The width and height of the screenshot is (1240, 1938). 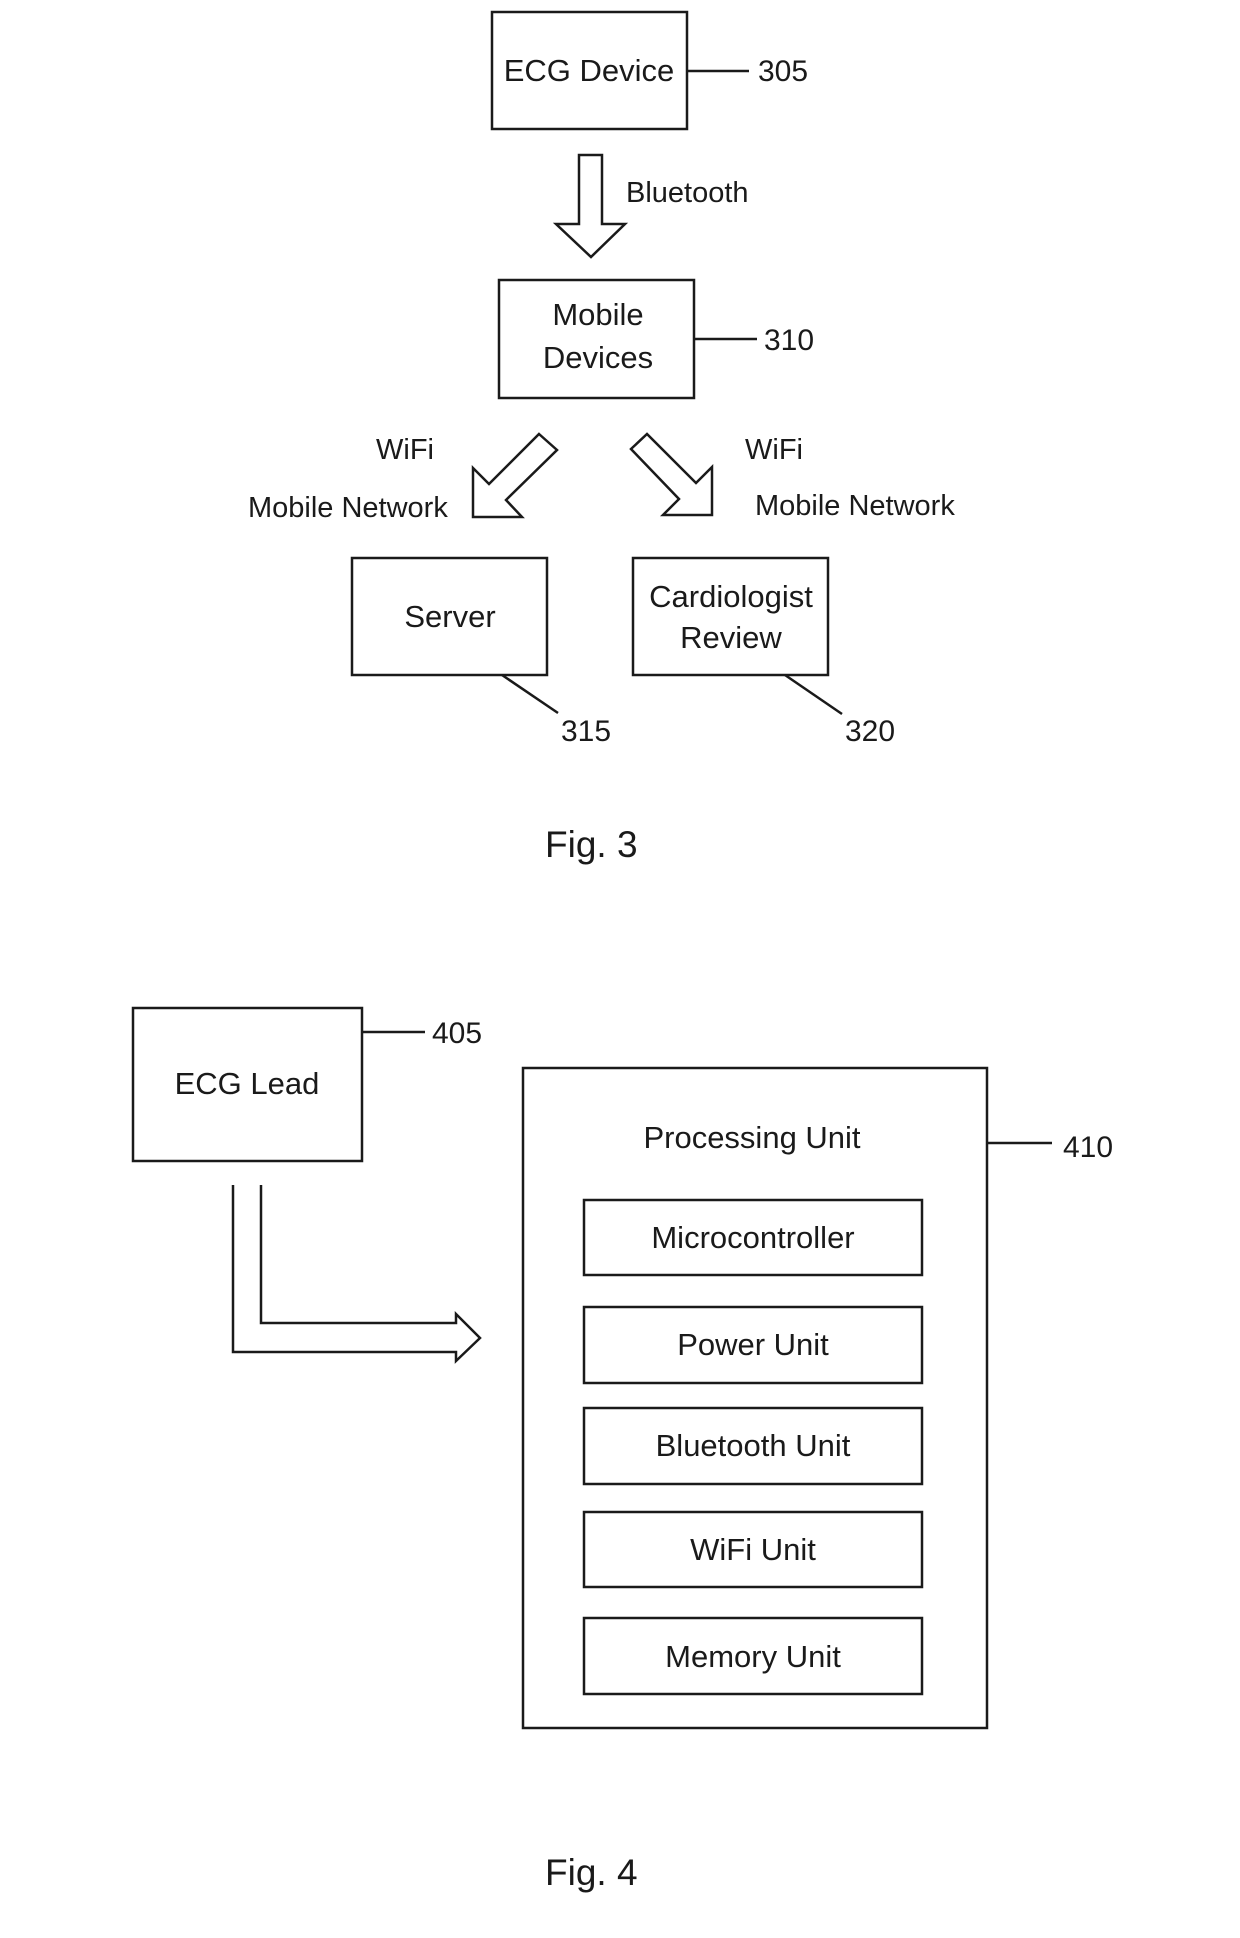 What do you see at coordinates (247, 1083) in the screenshot?
I see `ecg-lead-label: ECG Lead` at bounding box center [247, 1083].